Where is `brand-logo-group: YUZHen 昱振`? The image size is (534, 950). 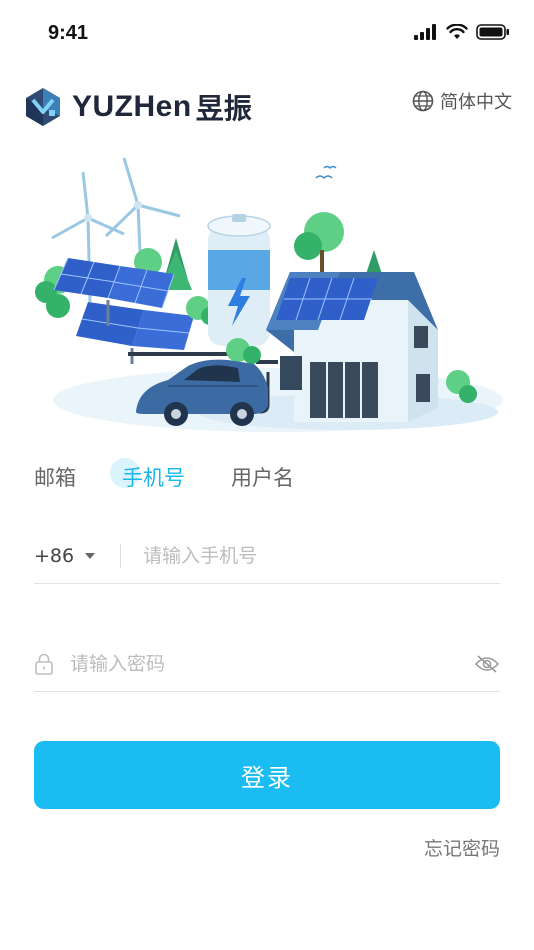
brand-logo-group: YUZHen 昱振 is located at coordinates (137, 107).